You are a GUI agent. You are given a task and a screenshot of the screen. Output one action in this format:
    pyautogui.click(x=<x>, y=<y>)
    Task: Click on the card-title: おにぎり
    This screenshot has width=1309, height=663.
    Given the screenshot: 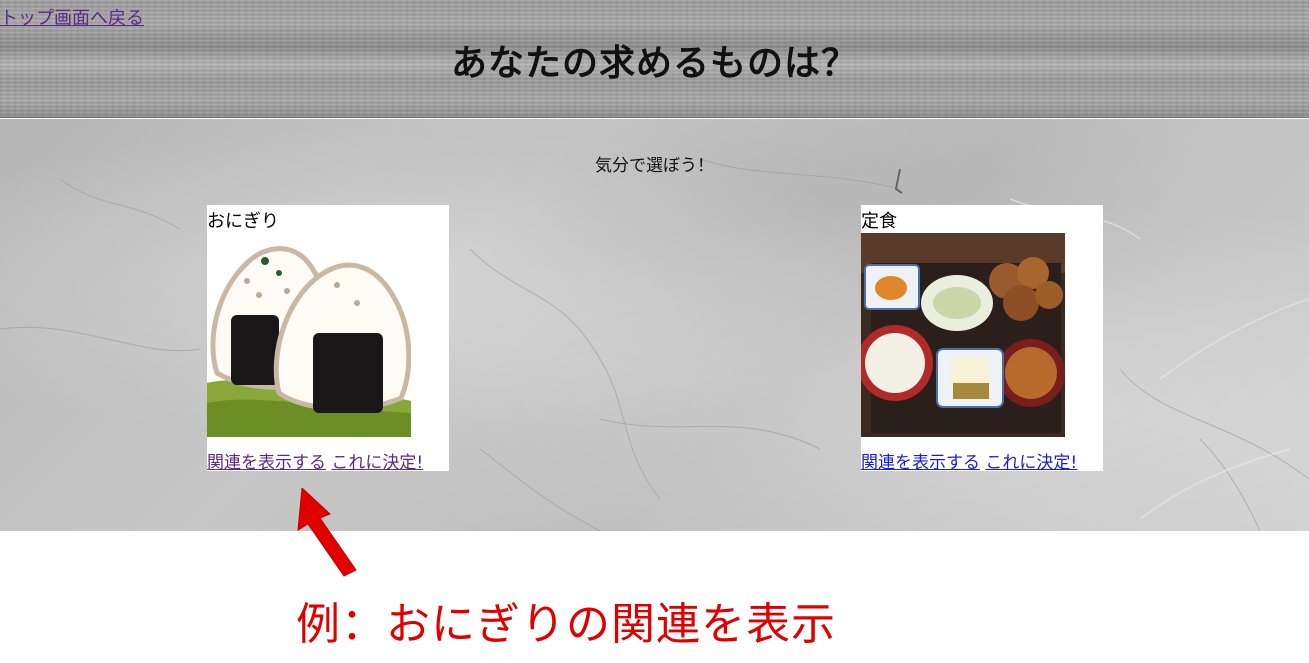 What is the action you would take?
    pyautogui.click(x=243, y=221)
    